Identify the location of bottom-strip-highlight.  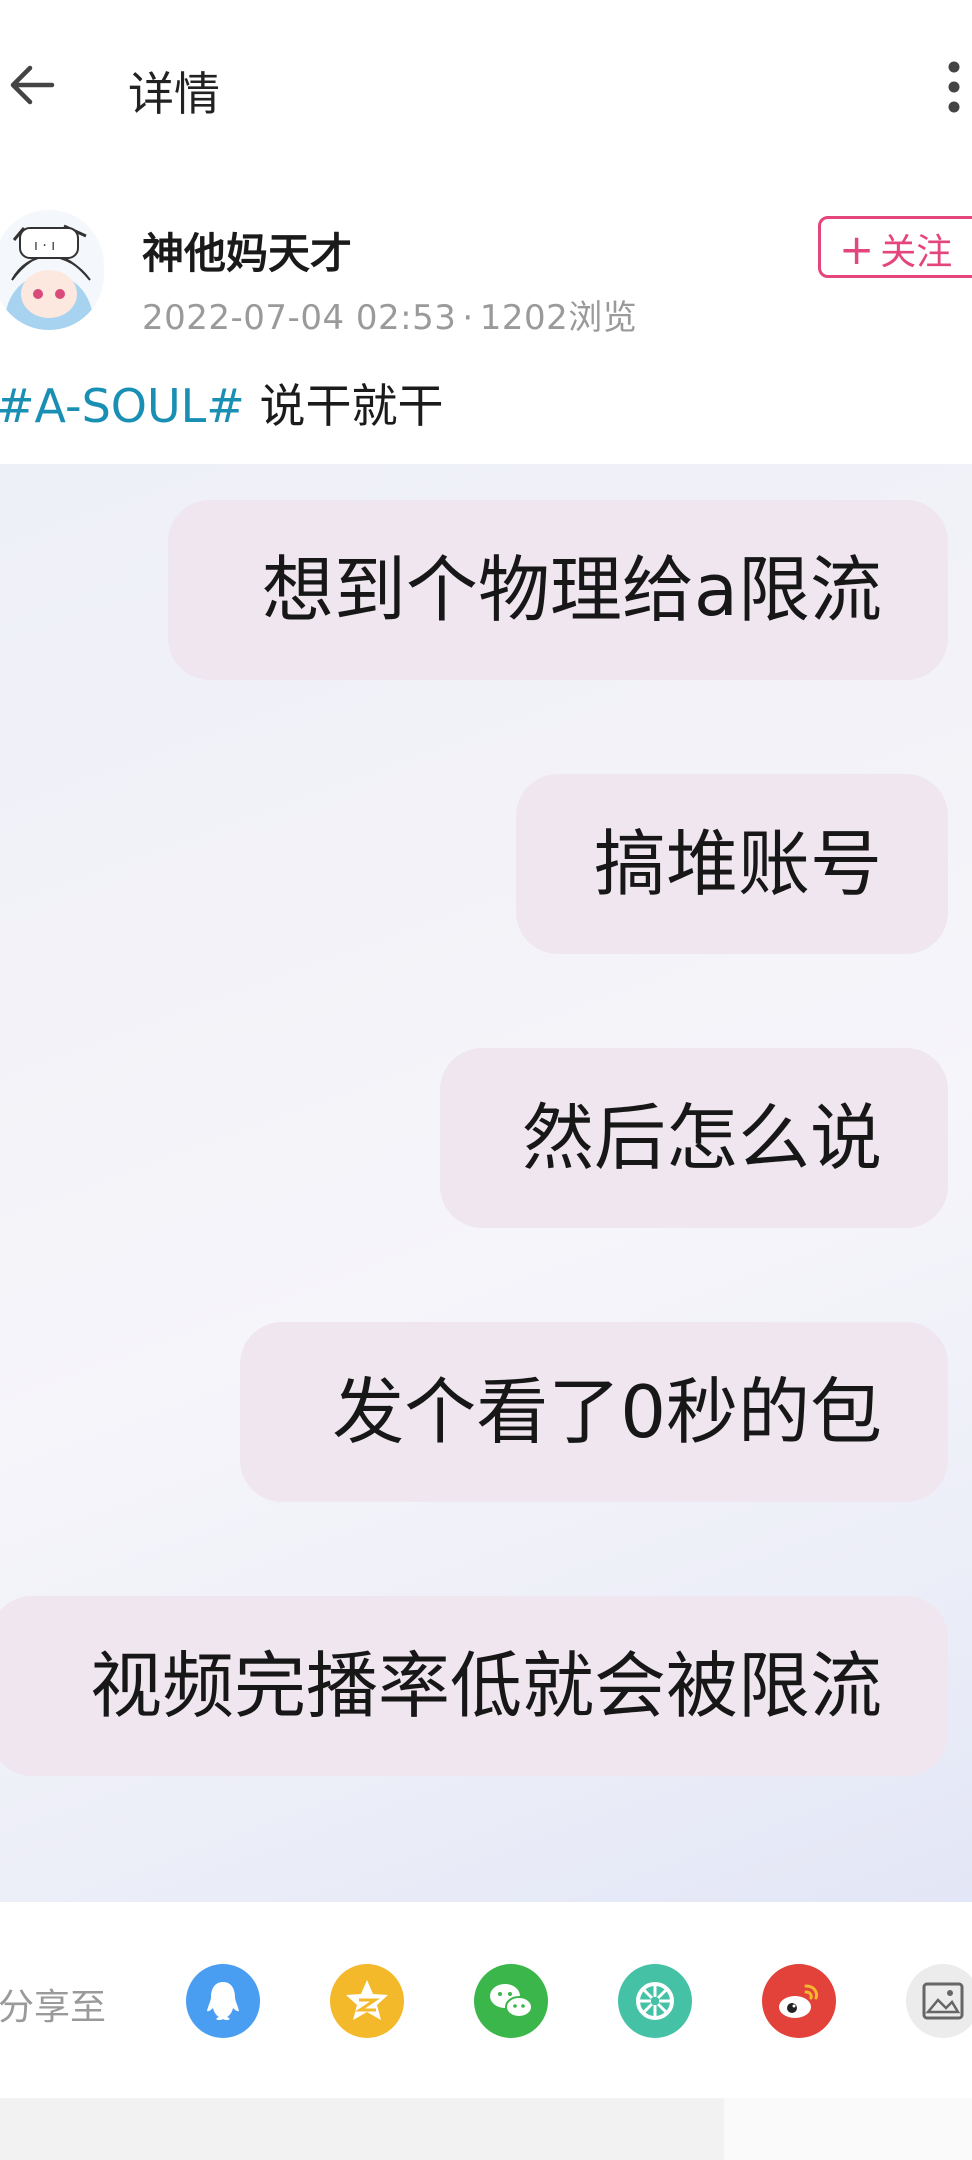
(848, 2129).